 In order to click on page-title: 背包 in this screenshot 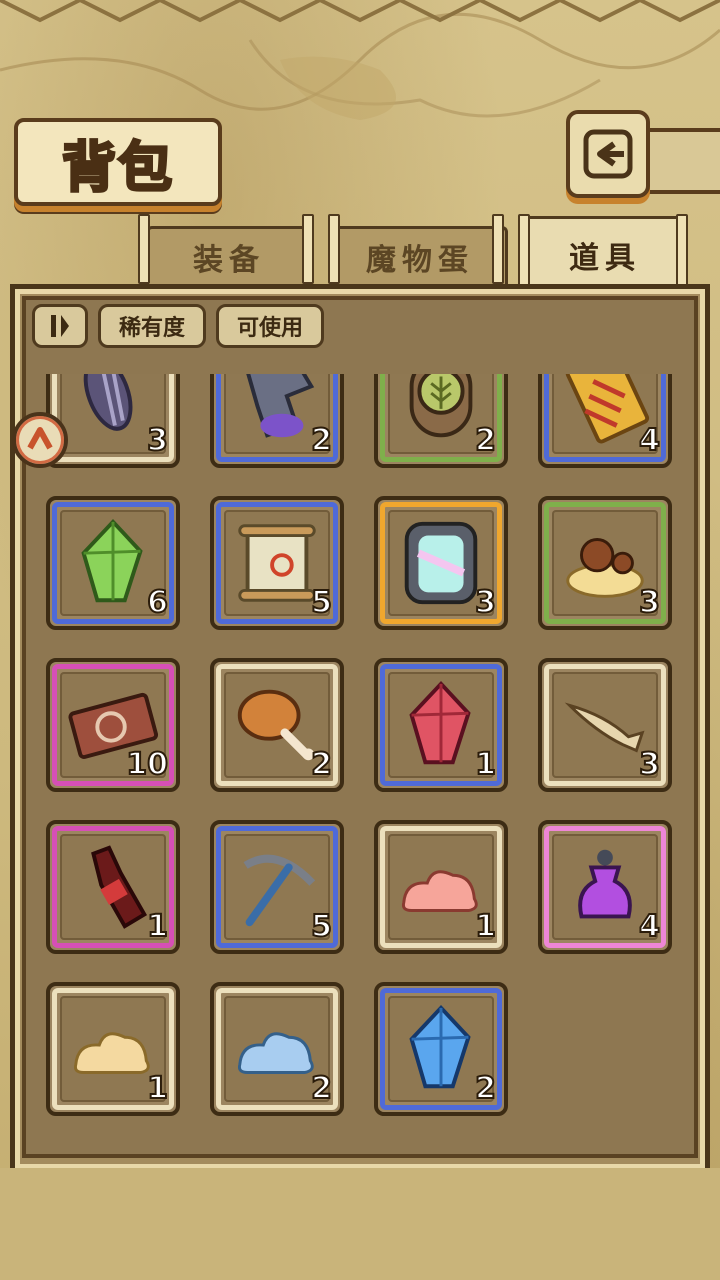, I will do `click(117, 166)`.